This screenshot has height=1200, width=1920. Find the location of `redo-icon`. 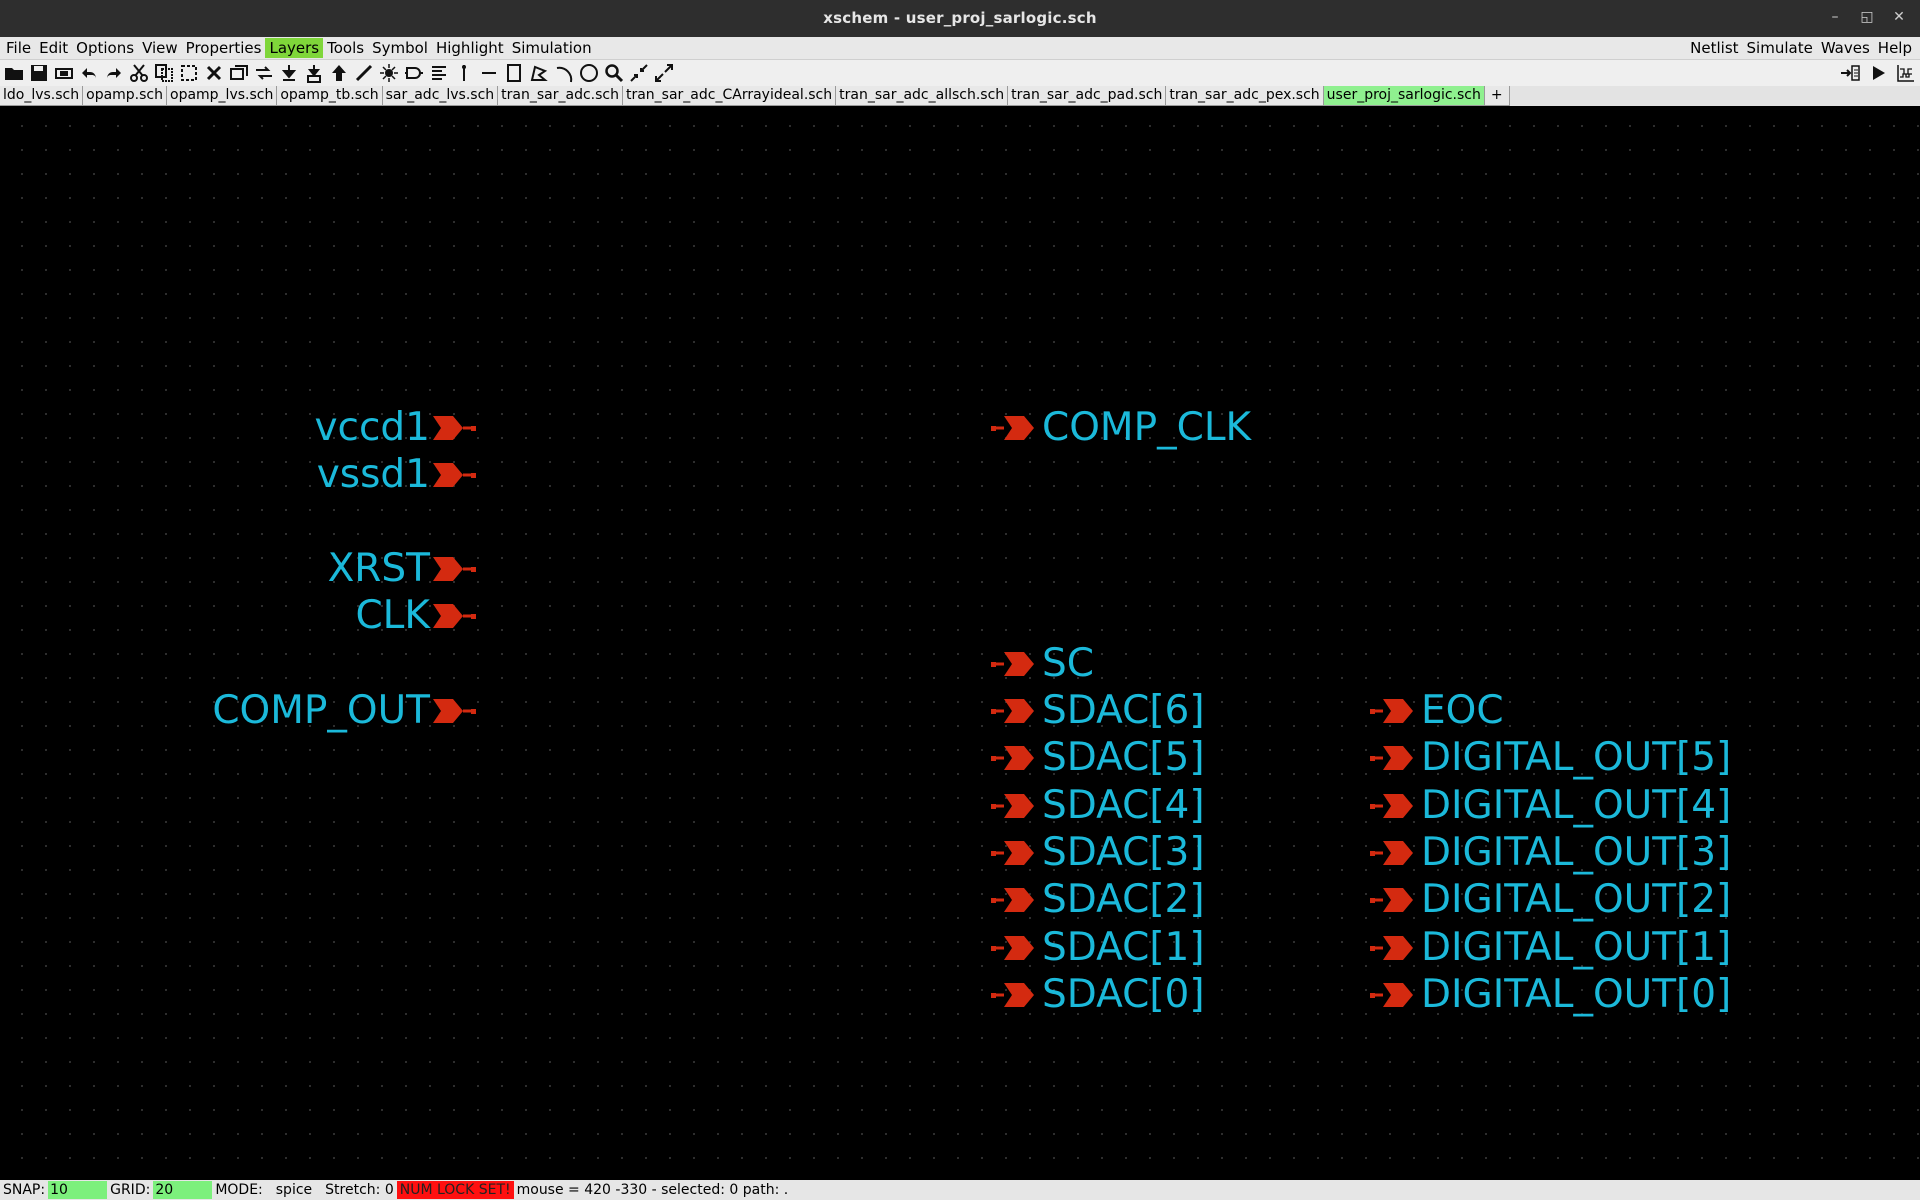

redo-icon is located at coordinates (114, 73).